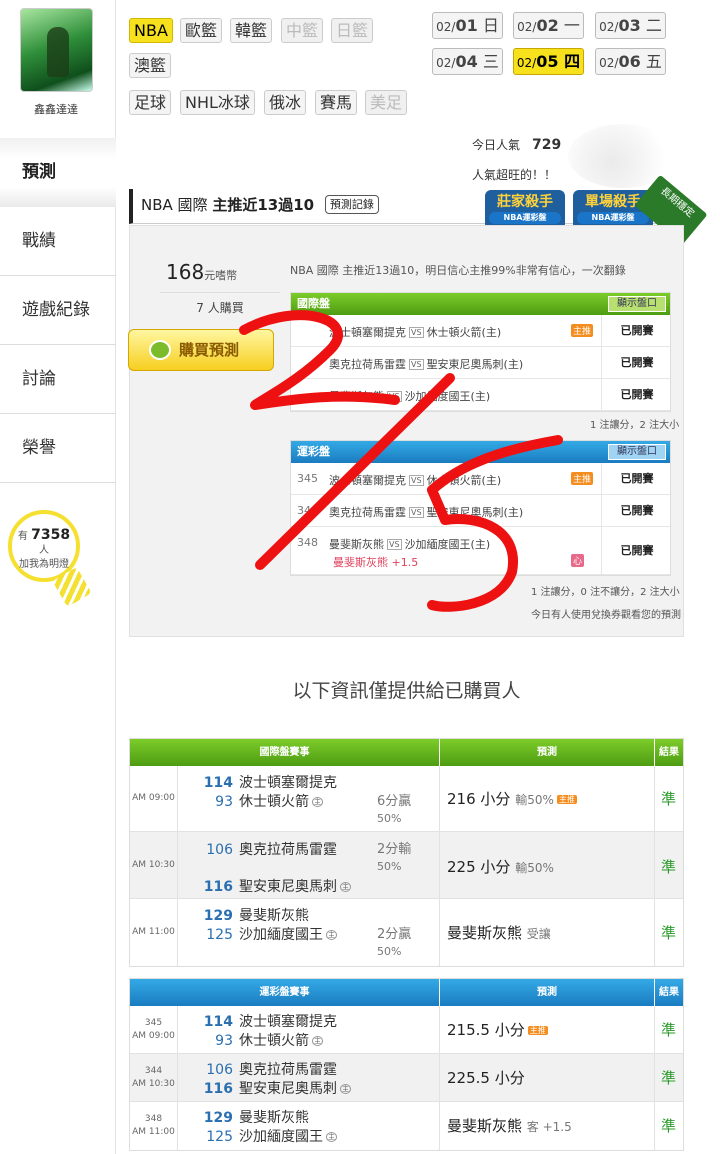 The image size is (720, 1154). Describe the element at coordinates (485, 933) in the screenshot. I see `prediction: 曼斐斯灰熊` at that location.